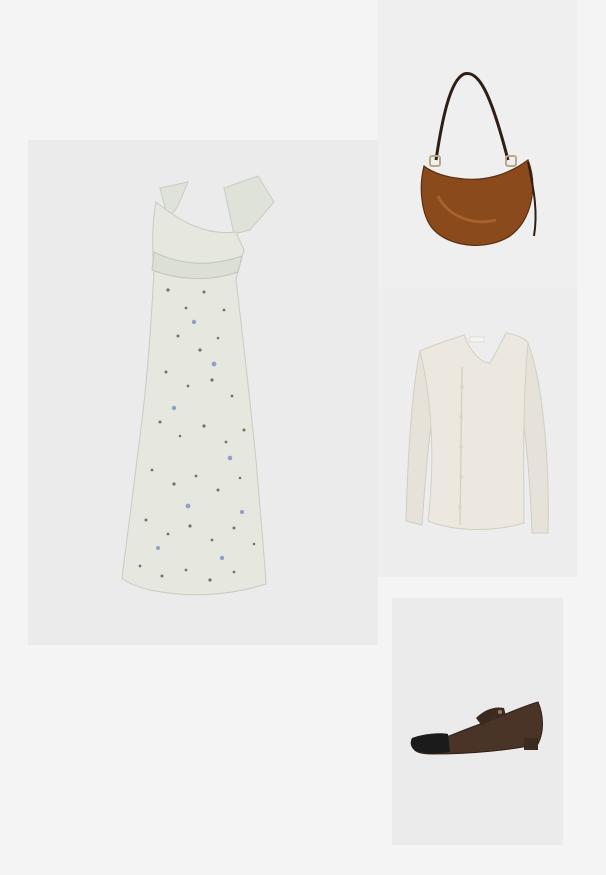 Image resolution: width=606 pixels, height=875 pixels. I want to click on mary-jane-shoe-image, so click(477, 721).